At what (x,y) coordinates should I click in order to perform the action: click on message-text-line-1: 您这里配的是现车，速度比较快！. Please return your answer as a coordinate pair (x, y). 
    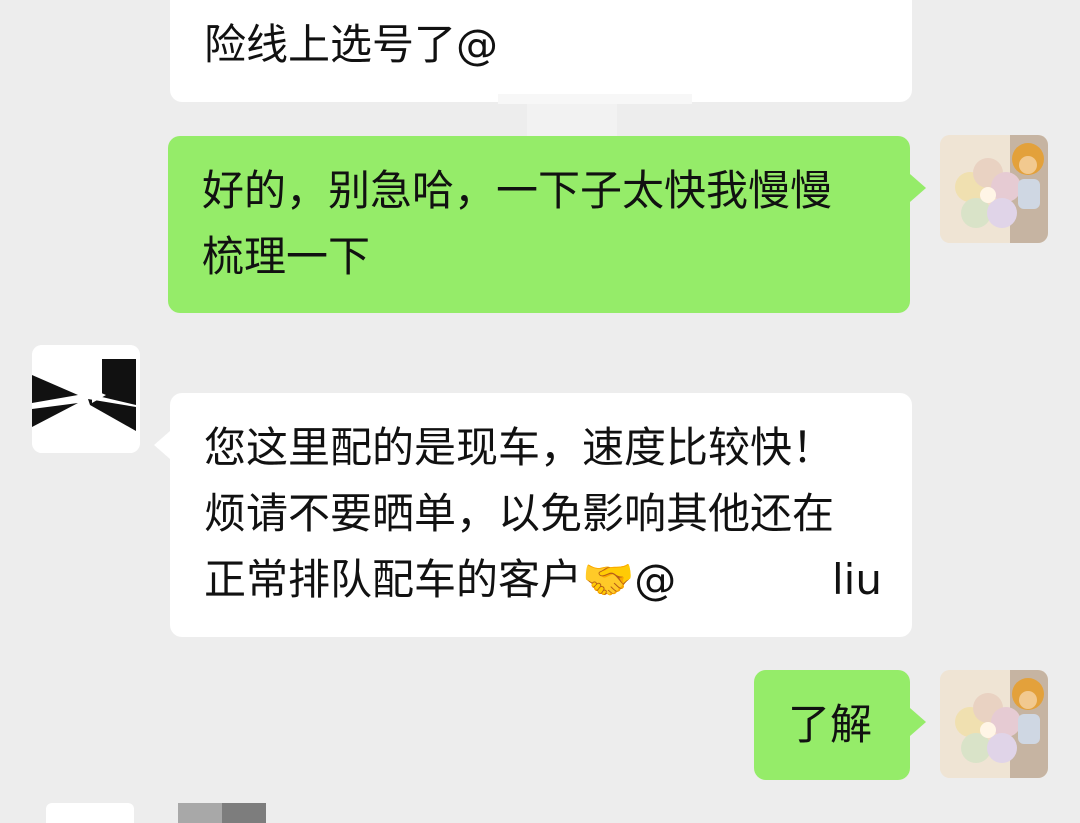
    Looking at the image, I should click on (519, 447).